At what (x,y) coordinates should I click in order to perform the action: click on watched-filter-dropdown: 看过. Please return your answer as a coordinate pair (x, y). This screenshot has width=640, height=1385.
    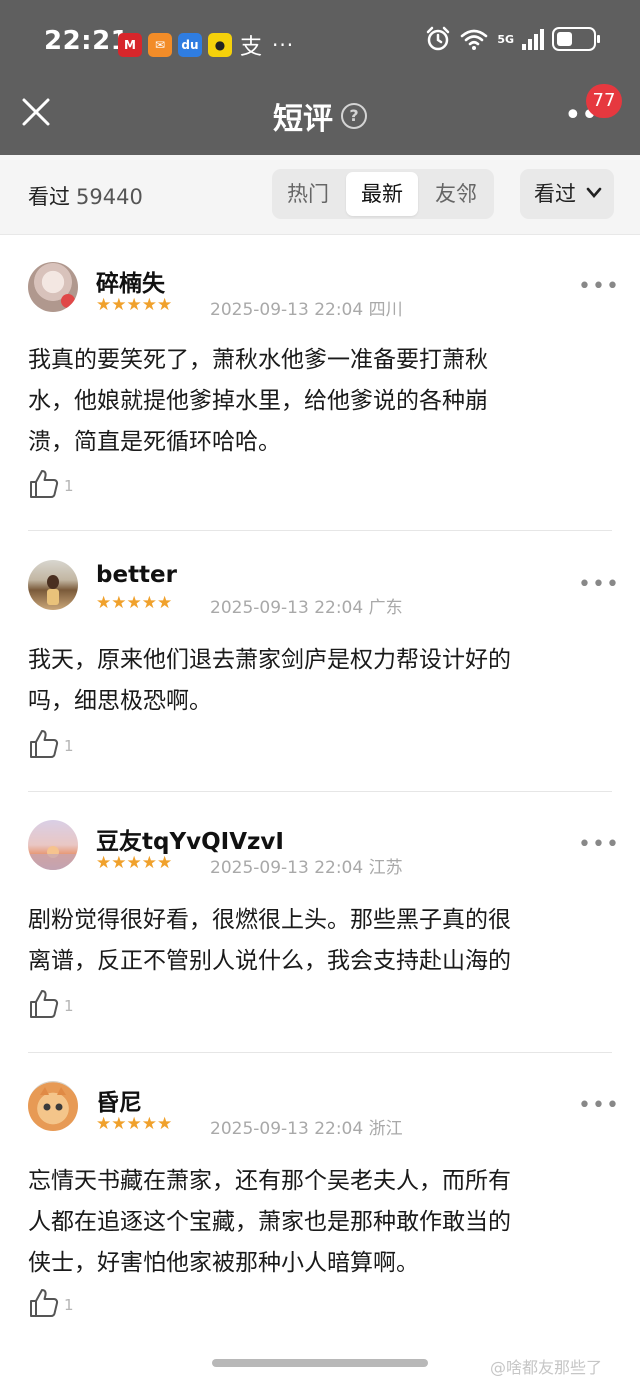
    Looking at the image, I should click on (567, 194).